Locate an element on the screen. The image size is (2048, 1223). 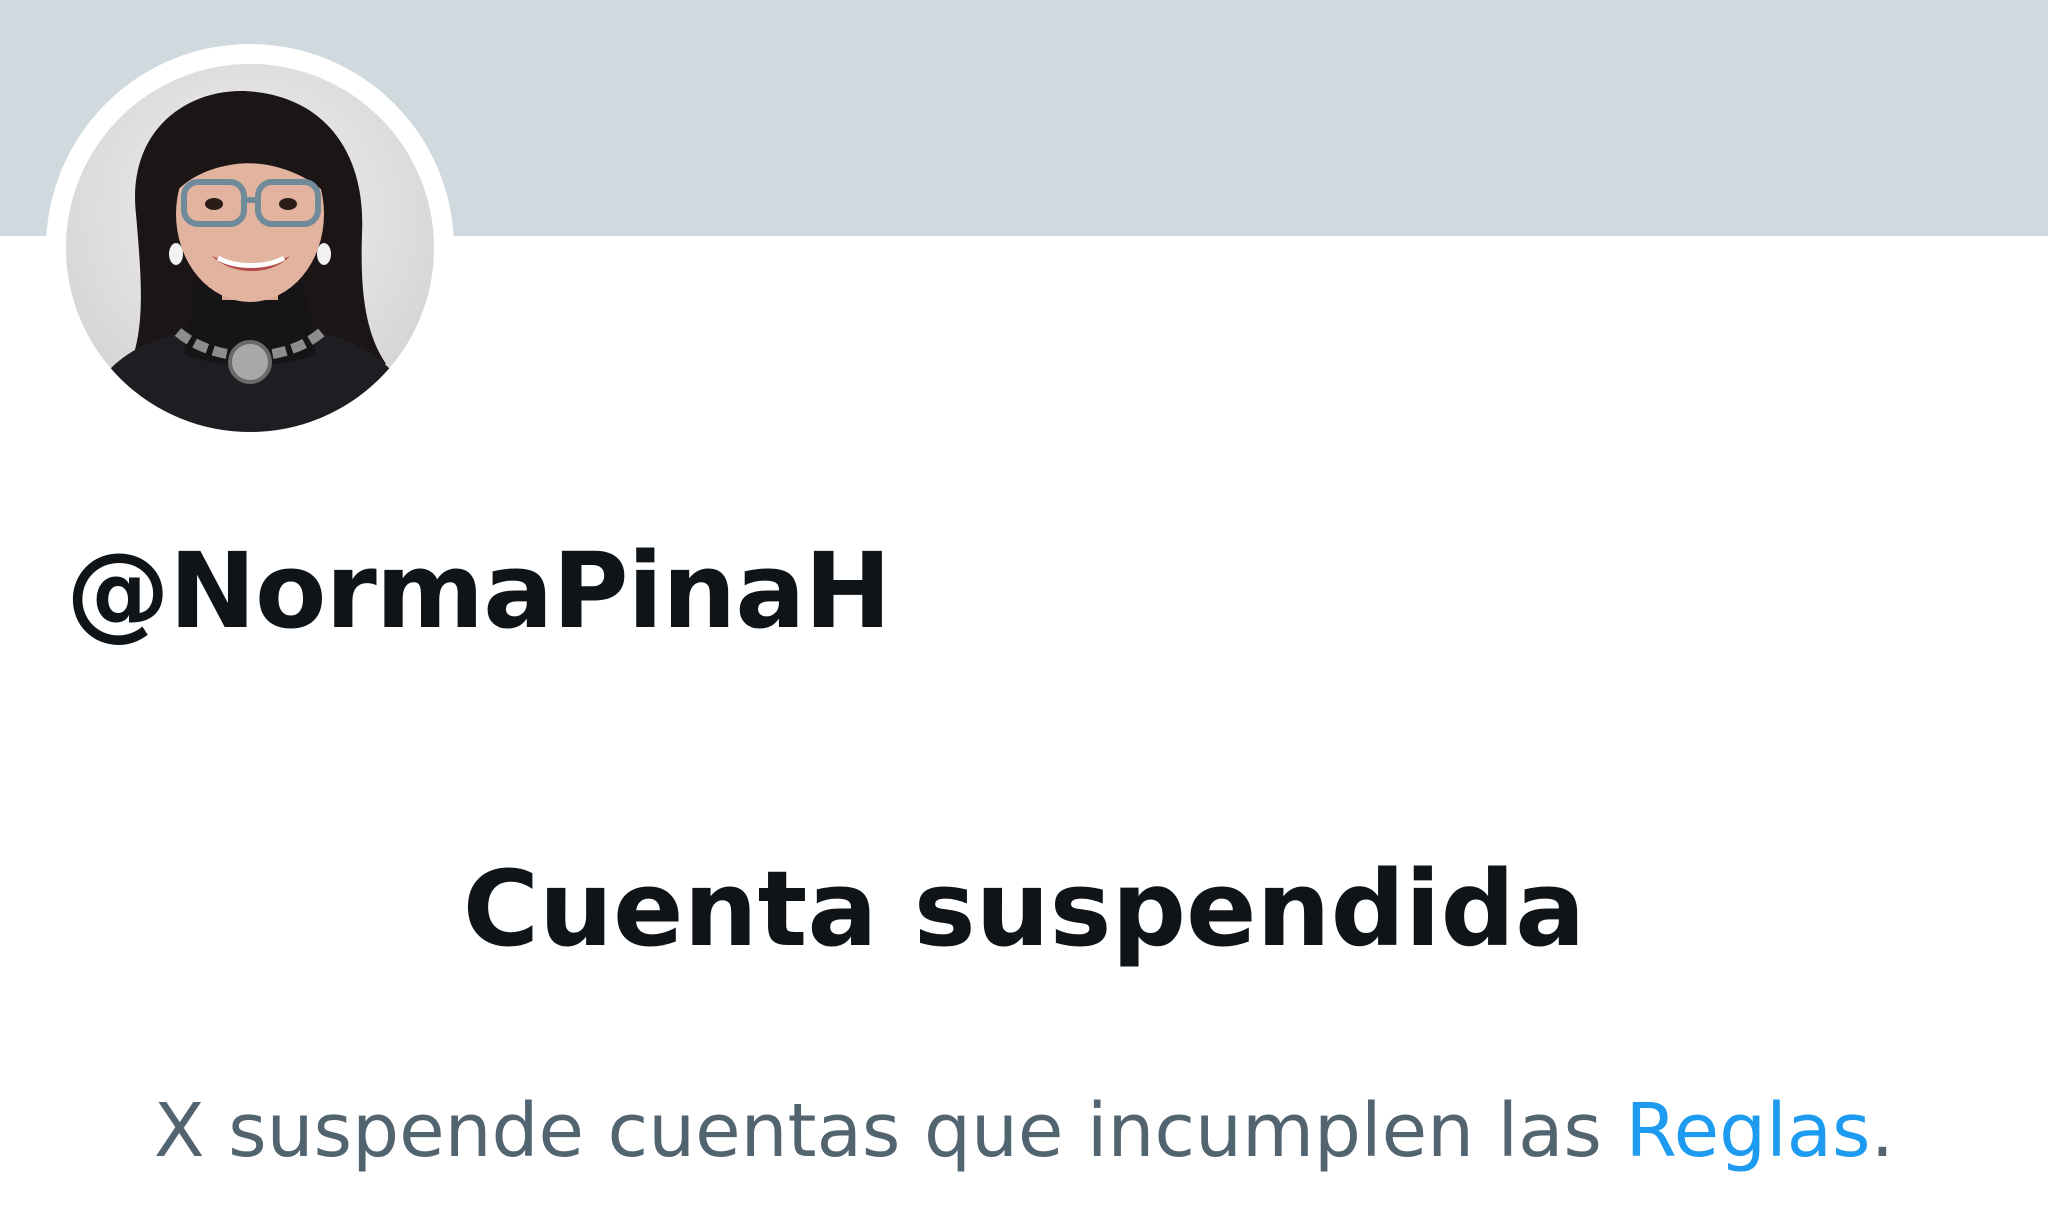
suspension-title: Cuenta suspendida is located at coordinates (1024, 909).